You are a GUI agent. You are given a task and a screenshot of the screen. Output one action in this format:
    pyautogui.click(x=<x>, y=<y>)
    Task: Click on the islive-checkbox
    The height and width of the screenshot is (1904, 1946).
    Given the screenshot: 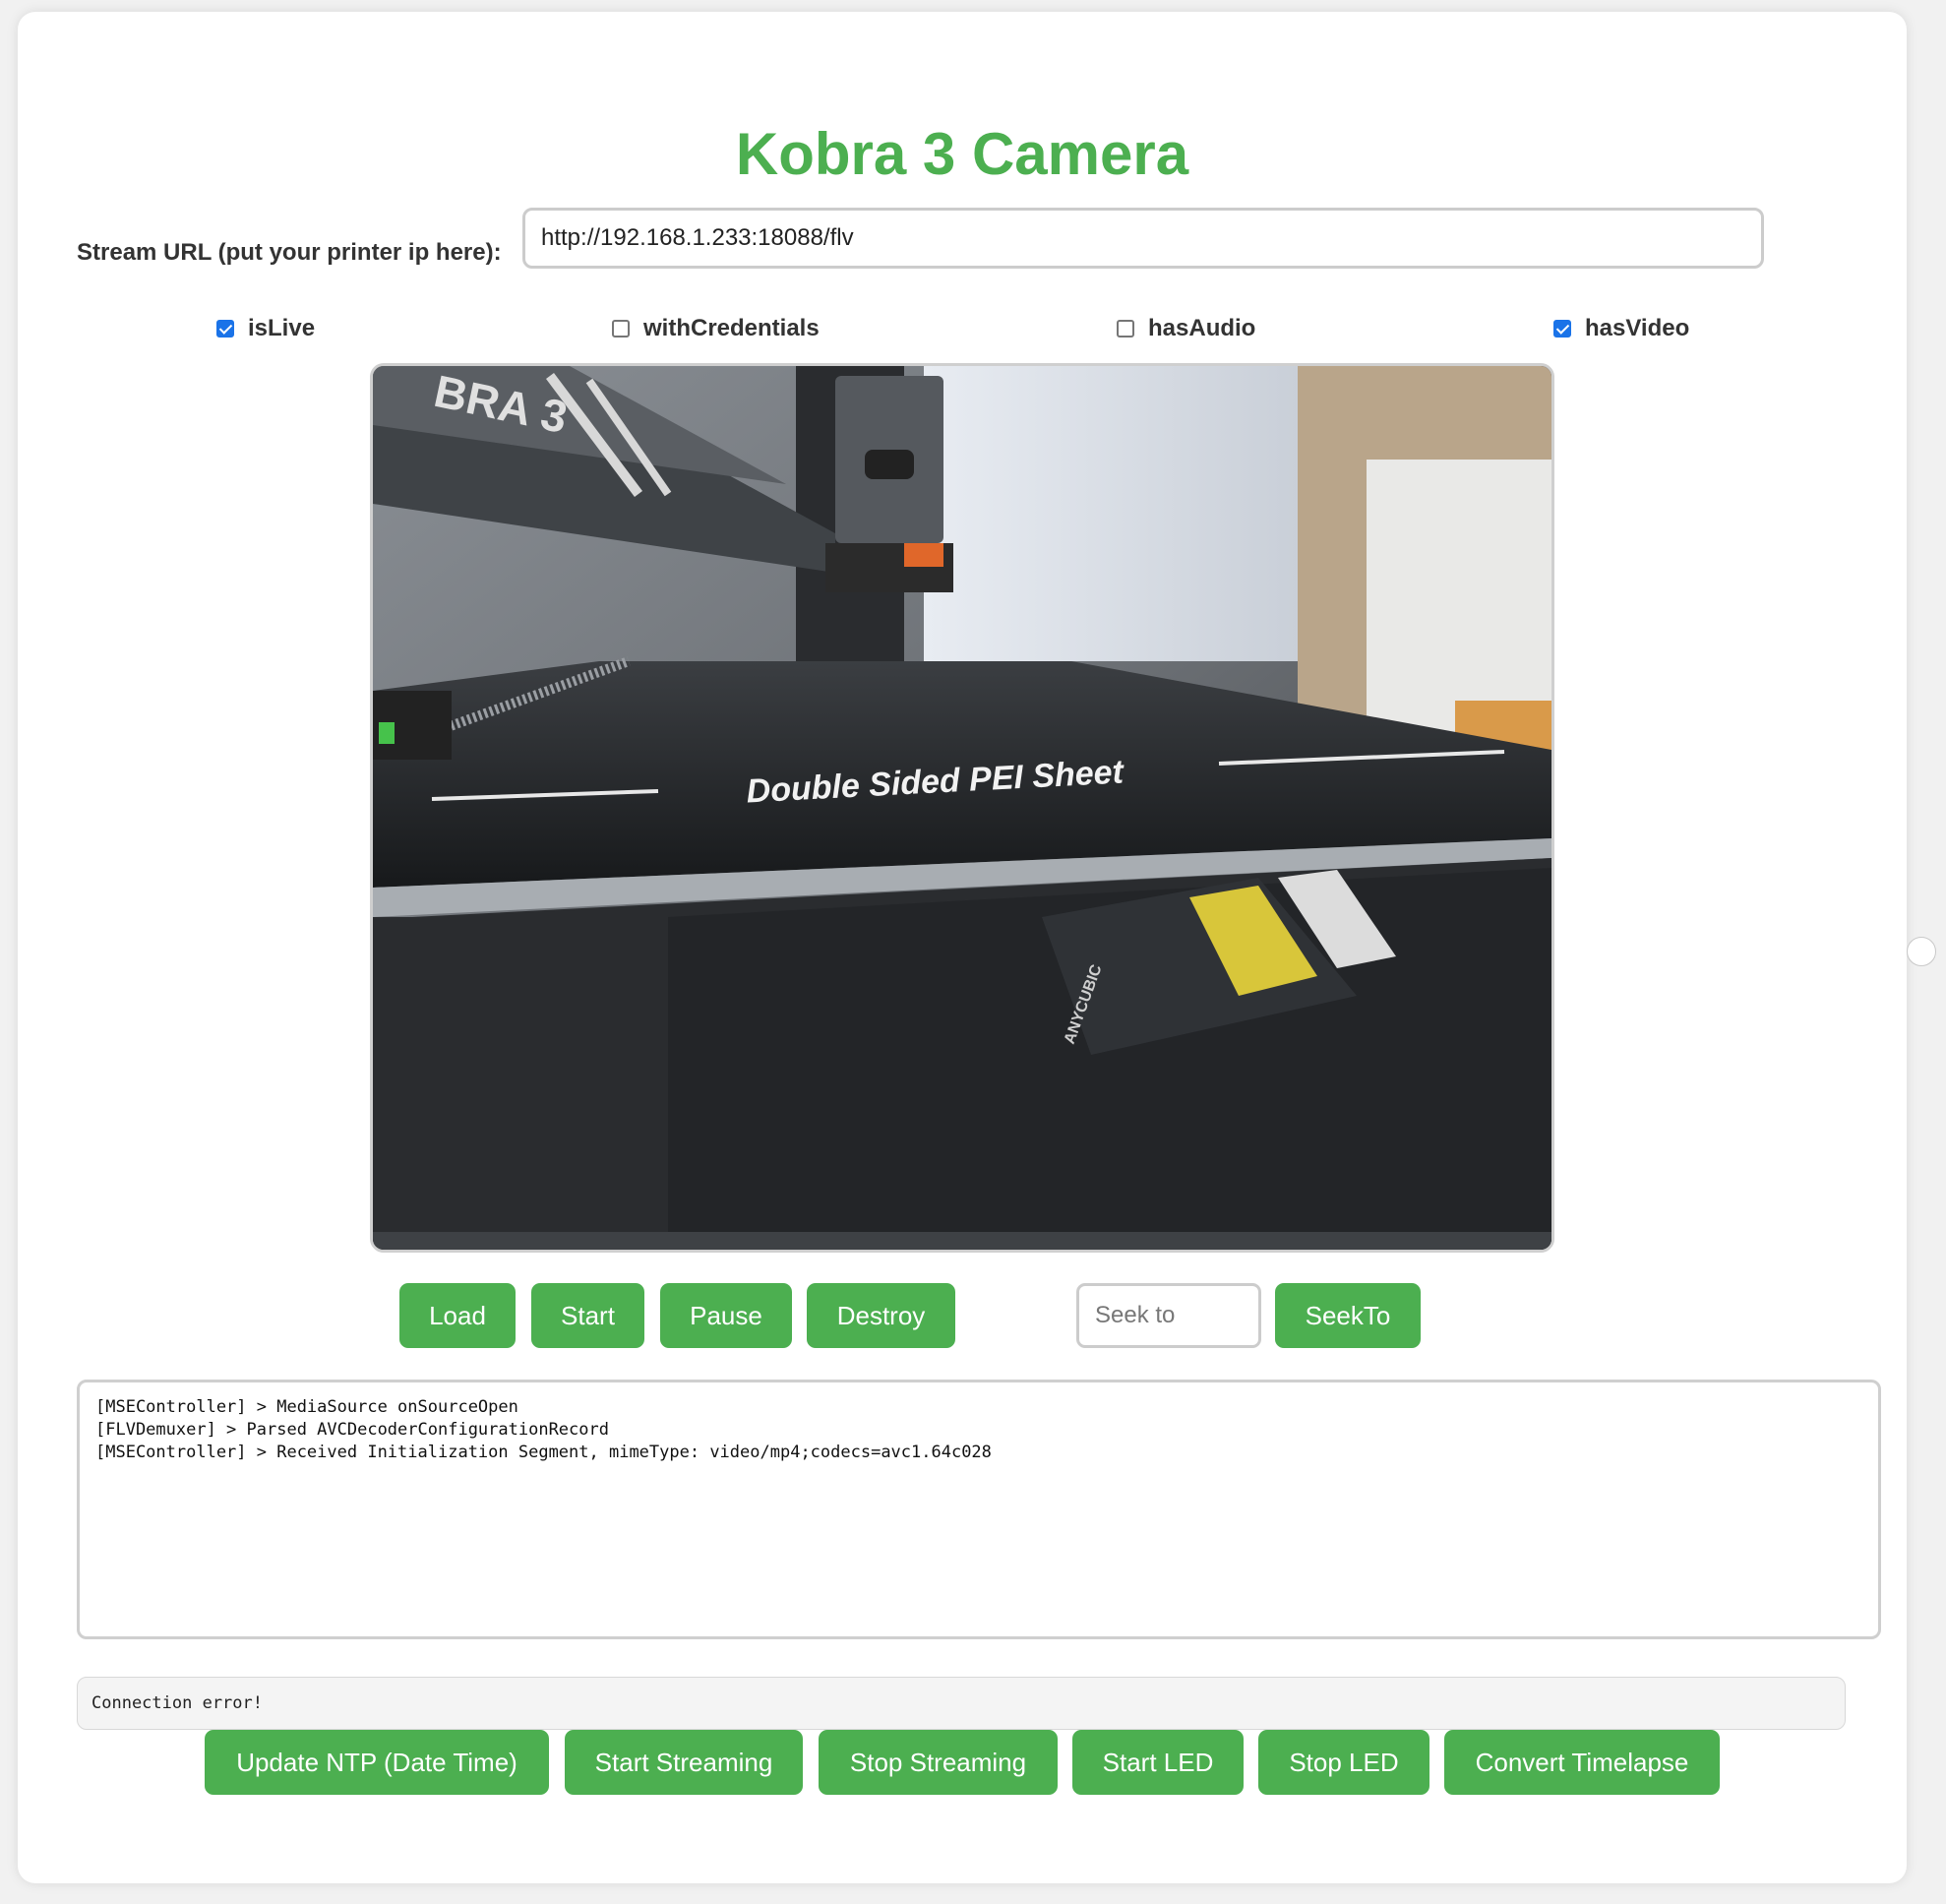 What is the action you would take?
    pyautogui.click(x=225, y=329)
    